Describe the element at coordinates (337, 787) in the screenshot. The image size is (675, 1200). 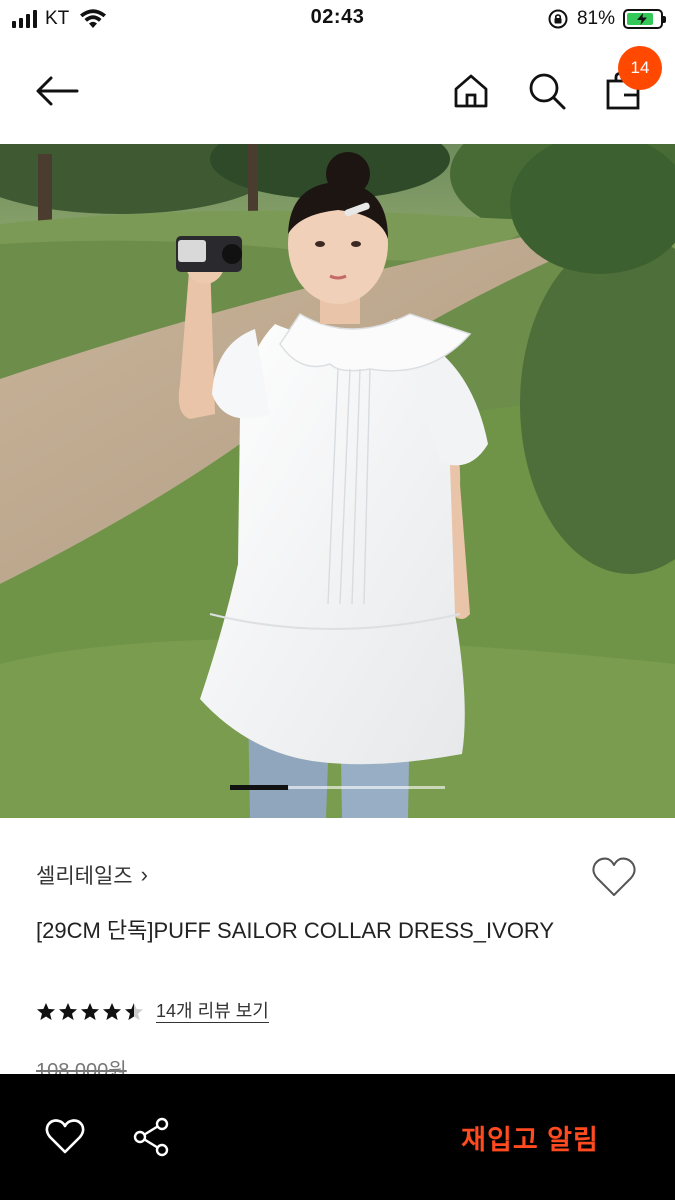
I see `gallery-progress` at that location.